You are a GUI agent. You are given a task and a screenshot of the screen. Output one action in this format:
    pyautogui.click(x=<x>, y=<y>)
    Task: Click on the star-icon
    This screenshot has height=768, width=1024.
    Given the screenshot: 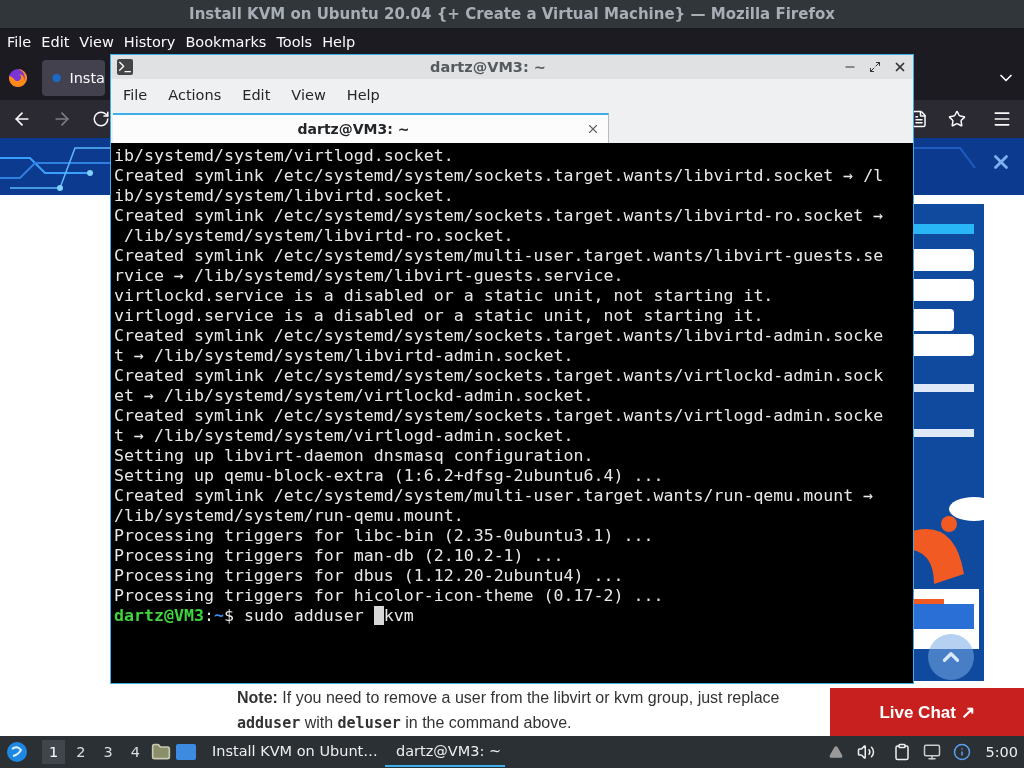 What is the action you would take?
    pyautogui.click(x=957, y=119)
    